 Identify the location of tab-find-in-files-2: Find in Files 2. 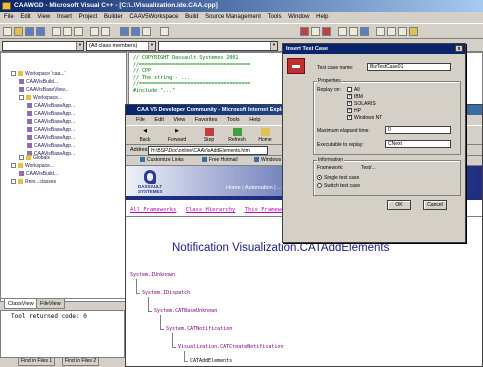
(81, 361).